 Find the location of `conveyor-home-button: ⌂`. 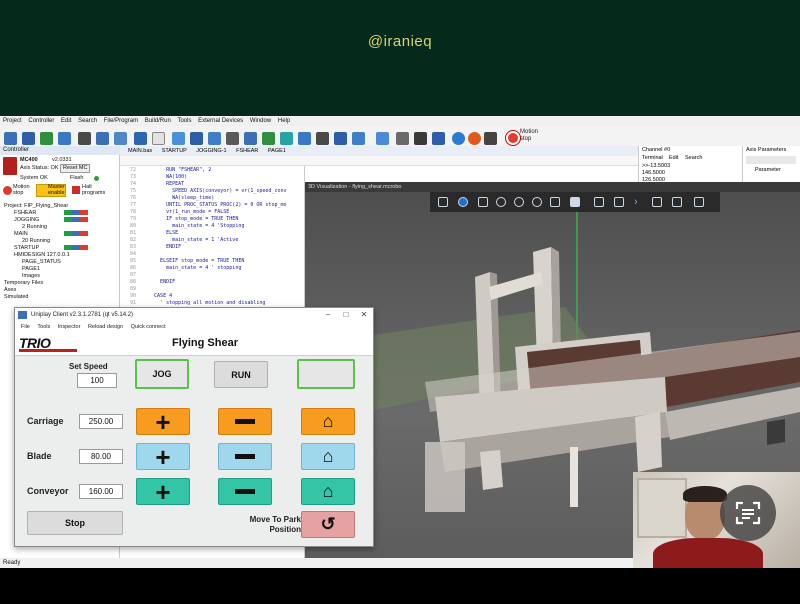

conveyor-home-button: ⌂ is located at coordinates (328, 491).